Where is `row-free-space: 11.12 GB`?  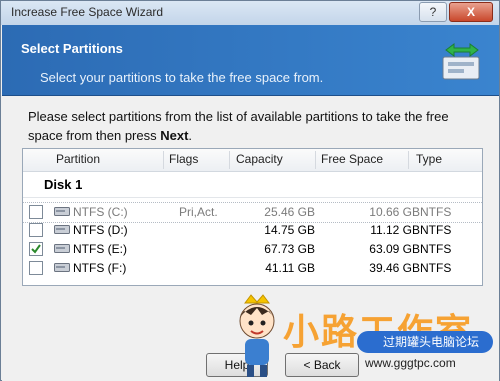 row-free-space: 11.12 GB is located at coordinates (395, 230).